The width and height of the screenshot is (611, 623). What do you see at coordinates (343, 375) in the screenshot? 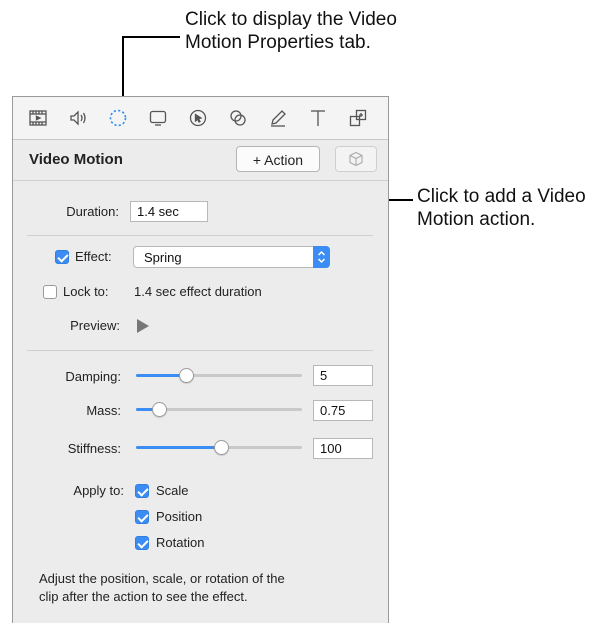
I see `damping-field: 5` at bounding box center [343, 375].